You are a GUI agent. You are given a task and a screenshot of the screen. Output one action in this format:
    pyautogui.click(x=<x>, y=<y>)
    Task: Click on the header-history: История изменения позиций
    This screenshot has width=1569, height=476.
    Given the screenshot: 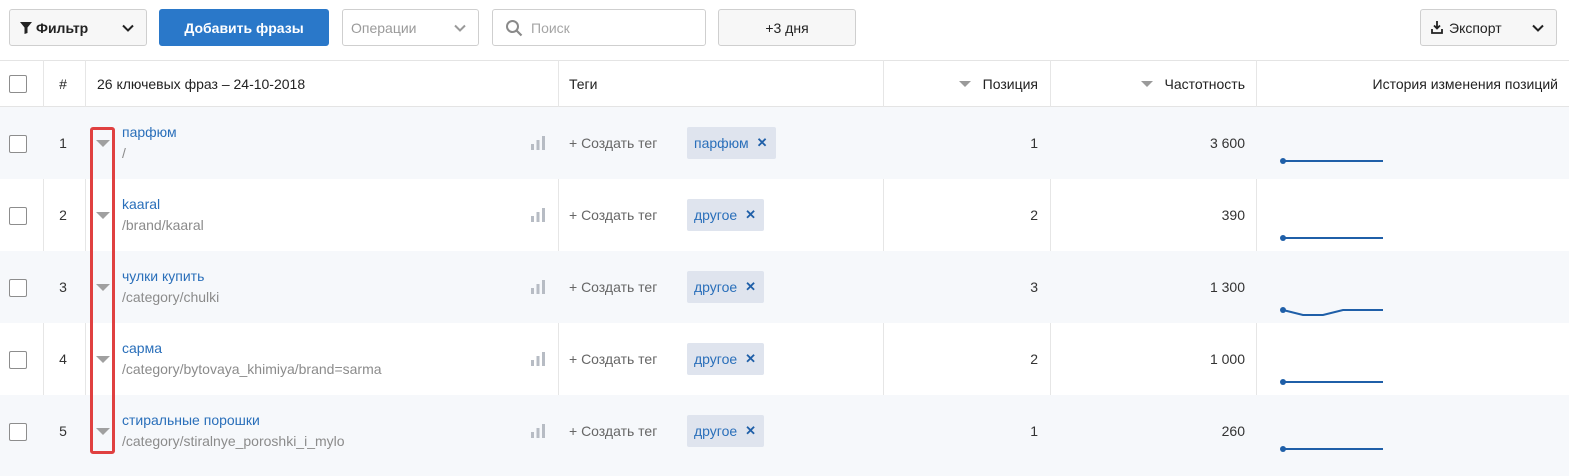 What is the action you would take?
    pyautogui.click(x=1465, y=84)
    